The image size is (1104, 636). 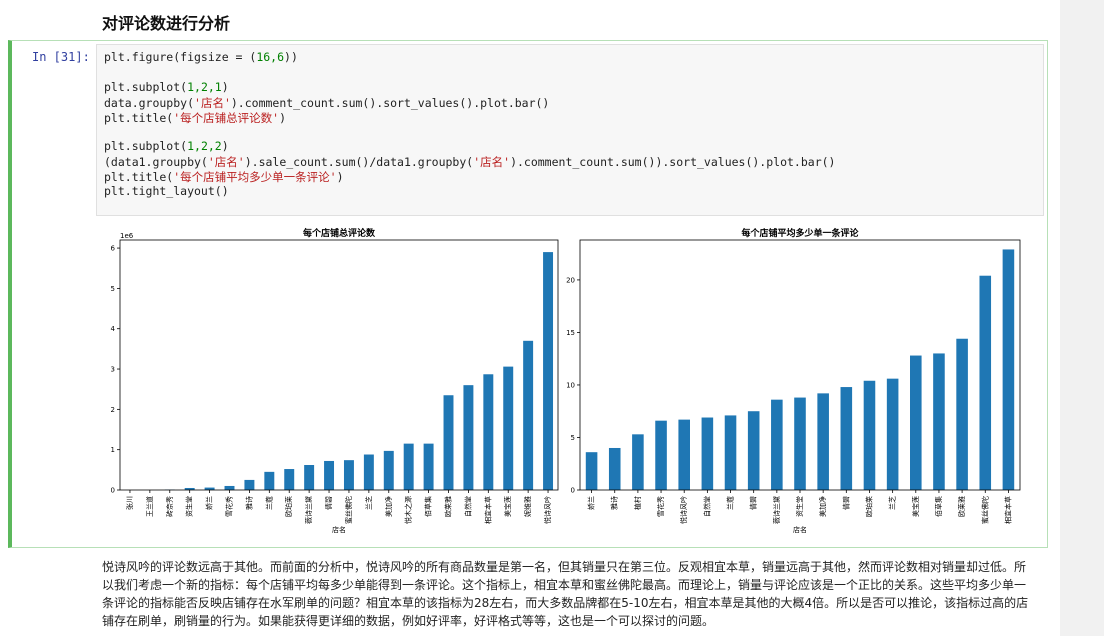 I want to click on scrollbar, so click(x=1082, y=318).